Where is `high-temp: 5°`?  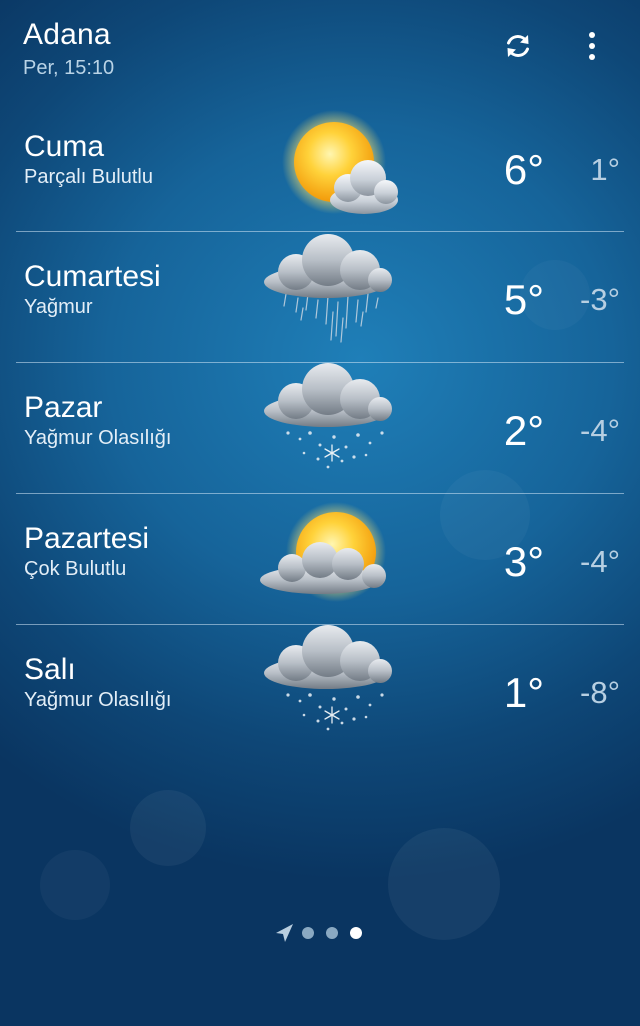 high-temp: 5° is located at coordinates (523, 299).